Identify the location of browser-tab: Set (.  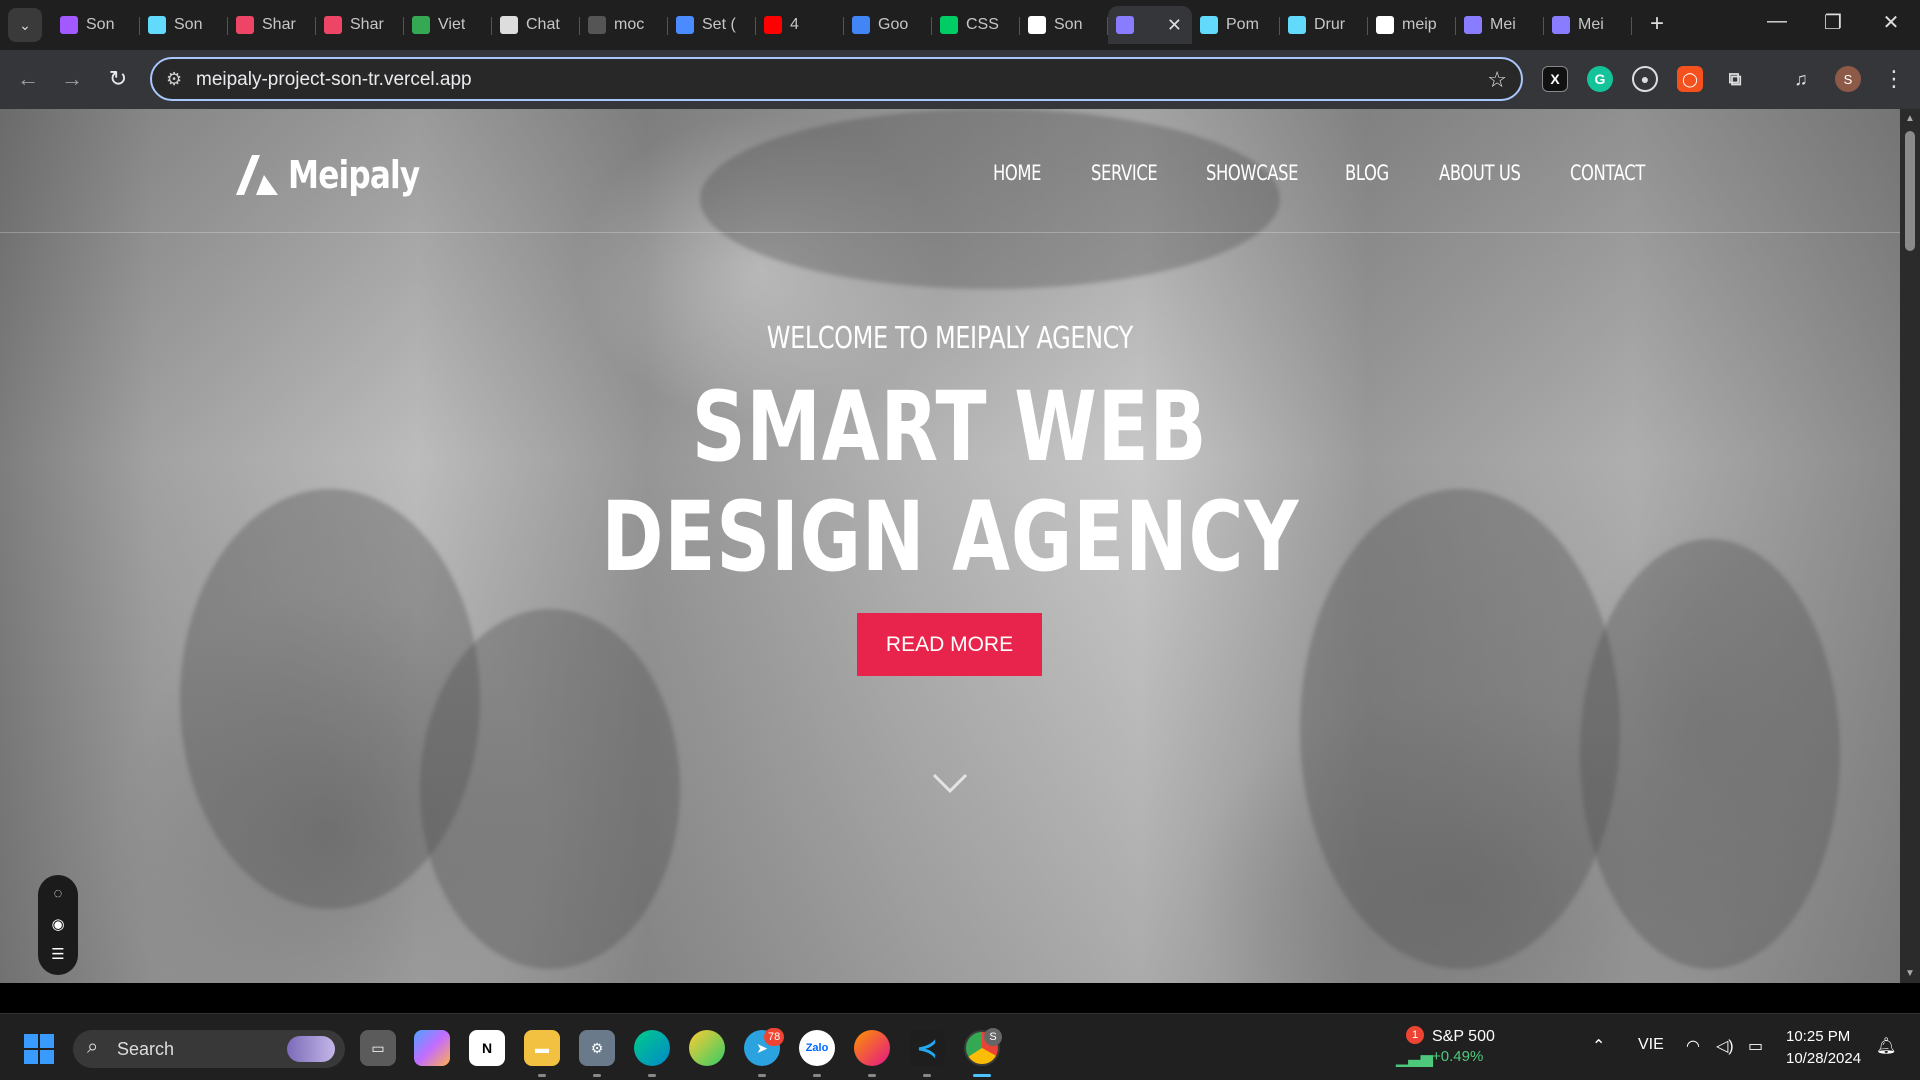
(712, 25).